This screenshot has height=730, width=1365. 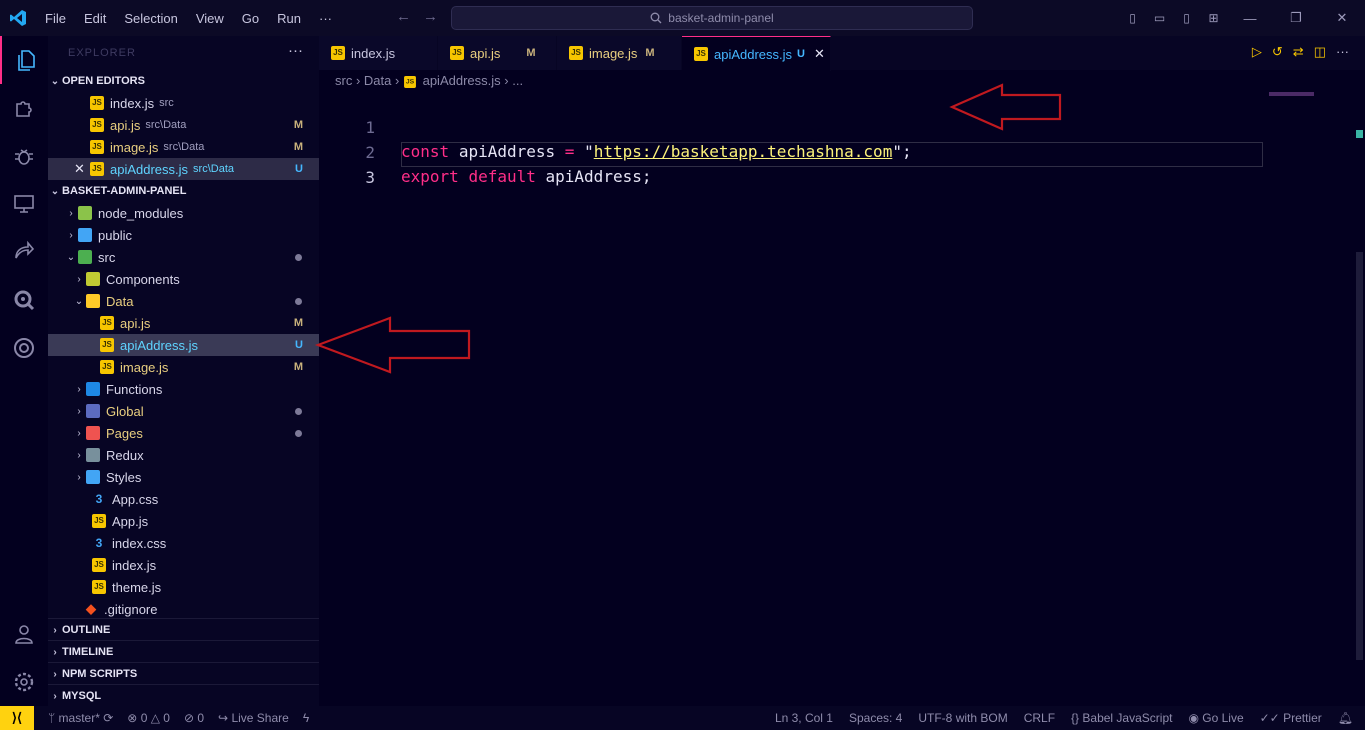 What do you see at coordinates (250, 18) in the screenshot?
I see `menu-go: Go` at bounding box center [250, 18].